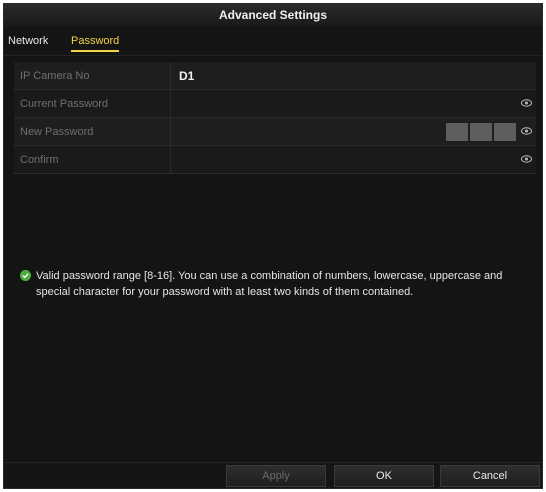 The height and width of the screenshot is (492, 546). I want to click on confirm-password-input, so click(353, 159).